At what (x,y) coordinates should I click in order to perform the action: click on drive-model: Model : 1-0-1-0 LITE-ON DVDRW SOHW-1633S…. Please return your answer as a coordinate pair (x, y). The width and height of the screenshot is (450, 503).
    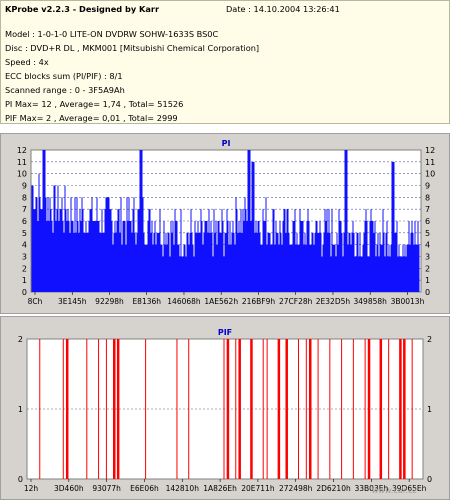
    Looking at the image, I should click on (112, 34).